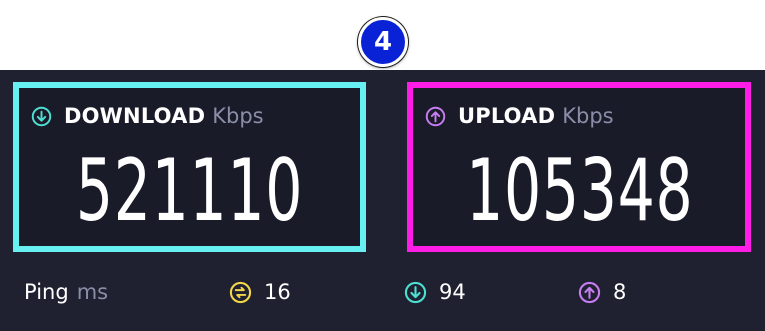  Describe the element at coordinates (189, 191) in the screenshot. I see `download-speed-value: 521110` at that location.